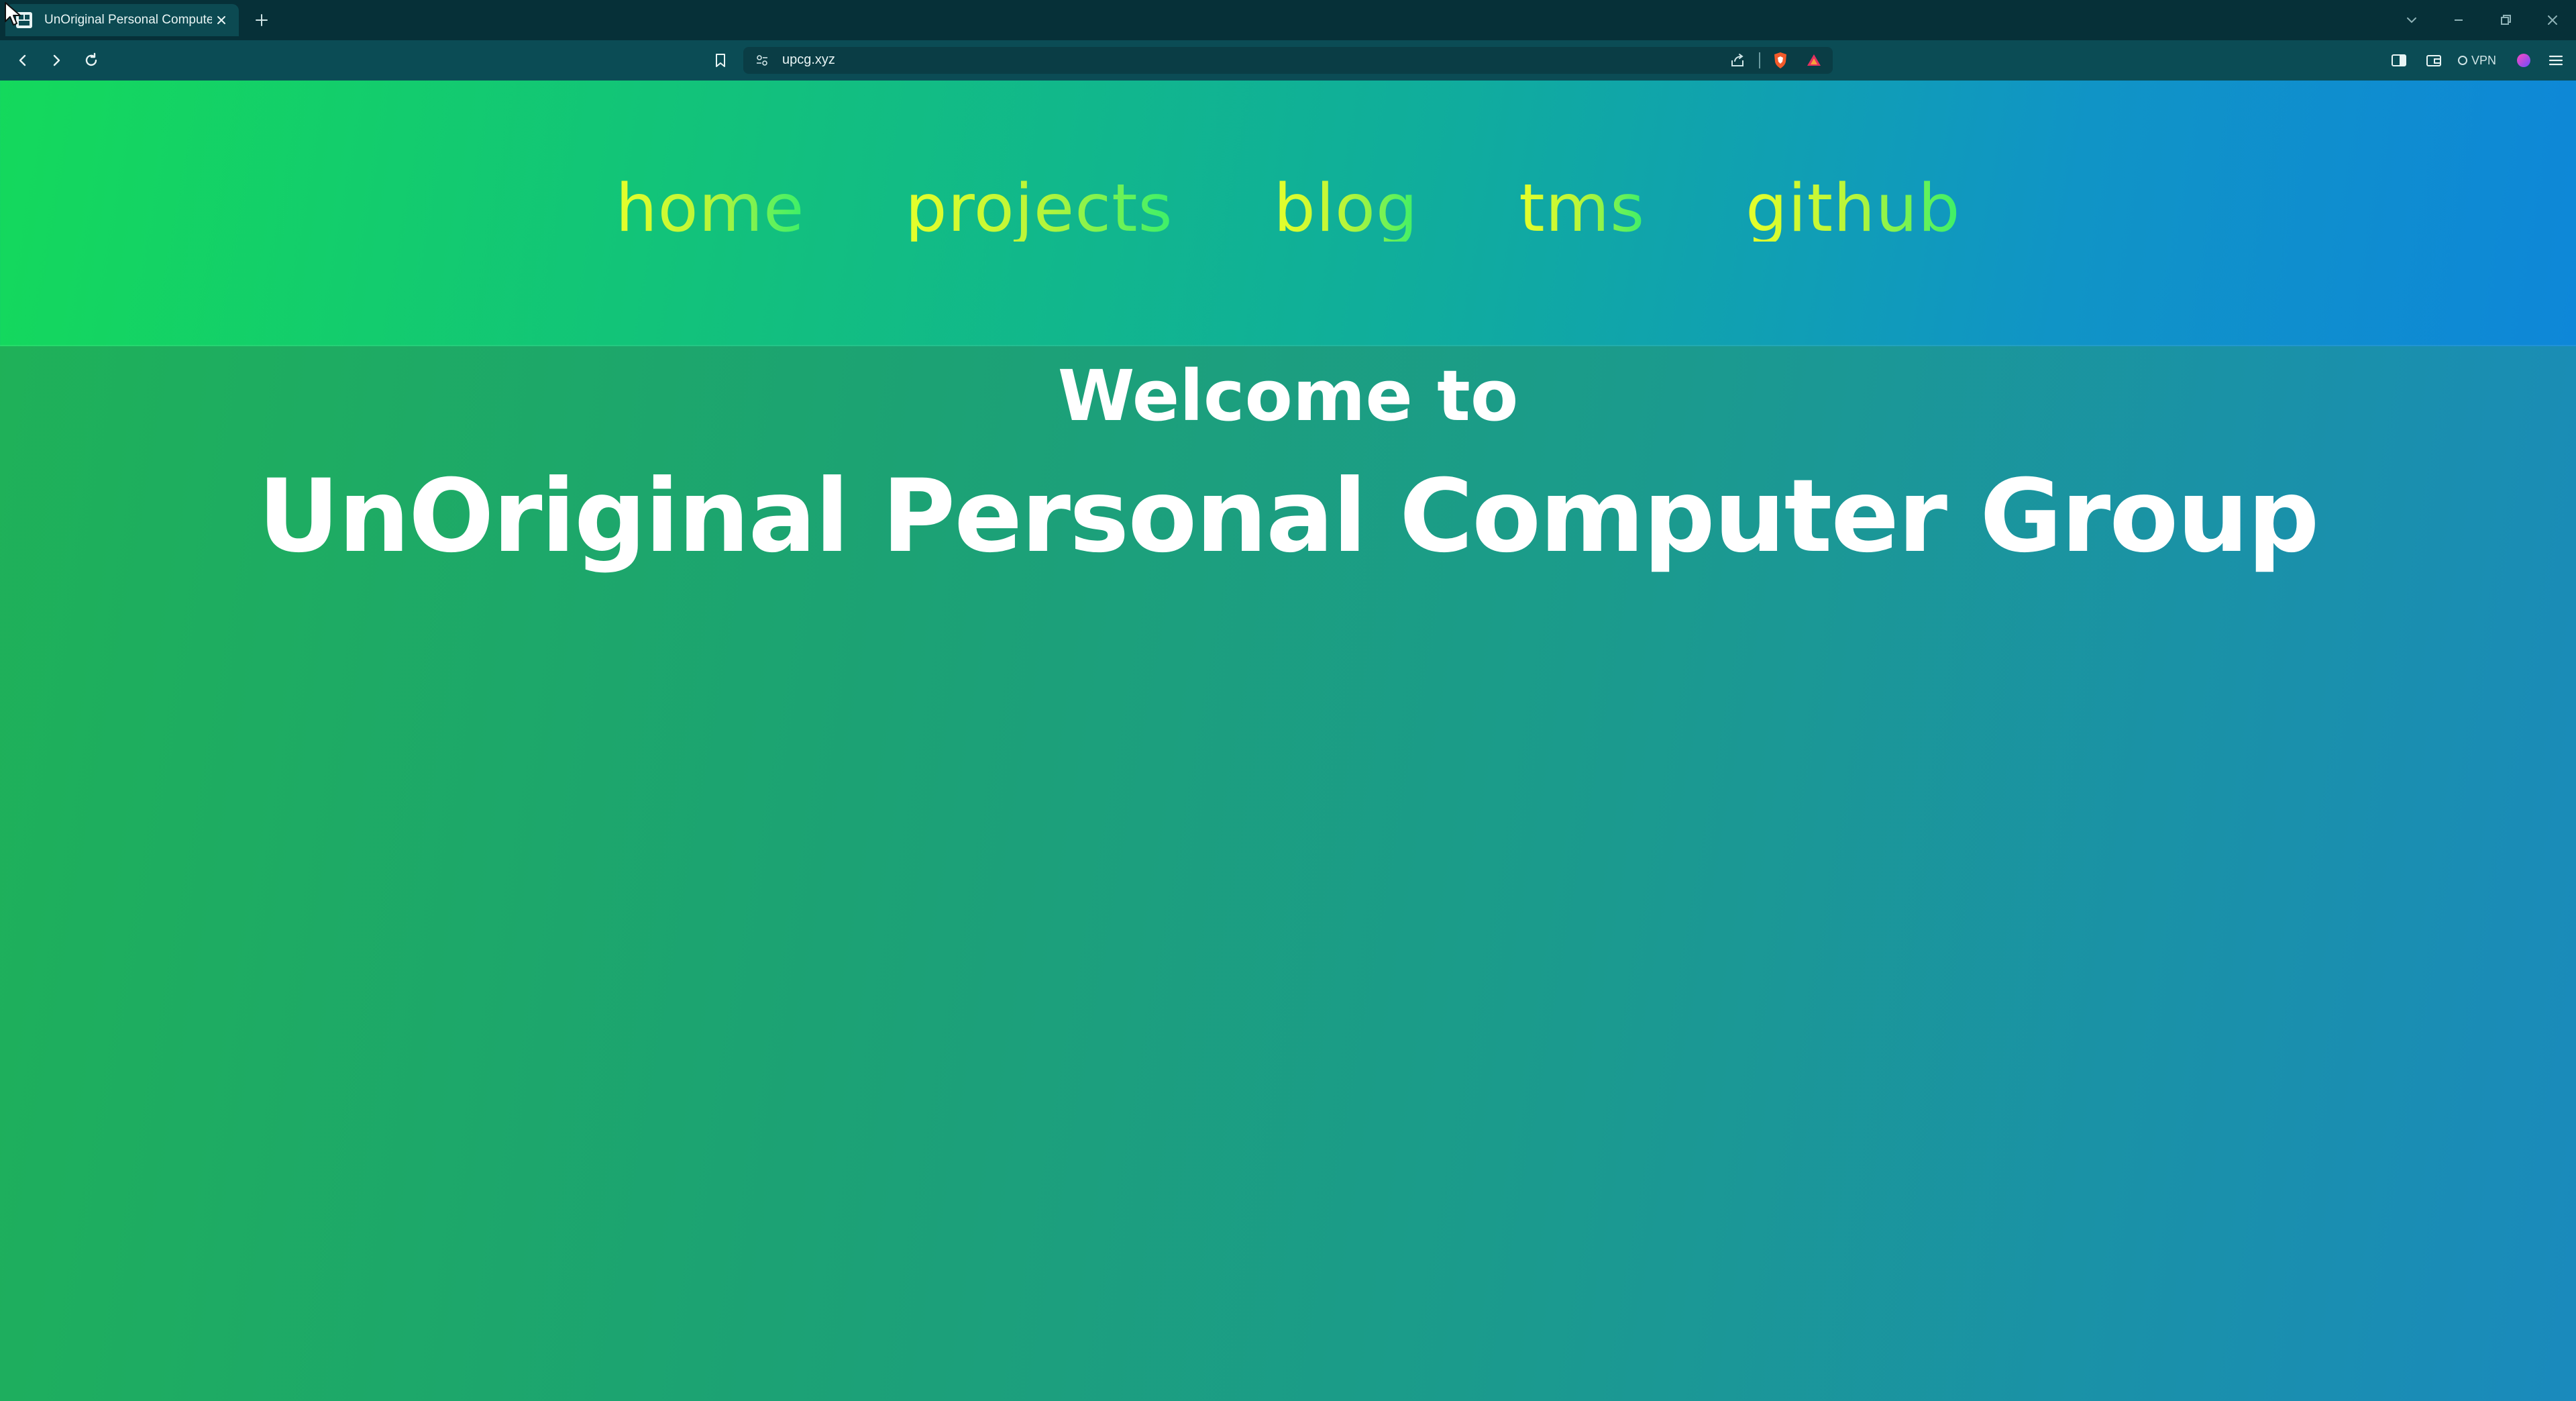  What do you see at coordinates (720, 60) in the screenshot?
I see `bookmark-icon` at bounding box center [720, 60].